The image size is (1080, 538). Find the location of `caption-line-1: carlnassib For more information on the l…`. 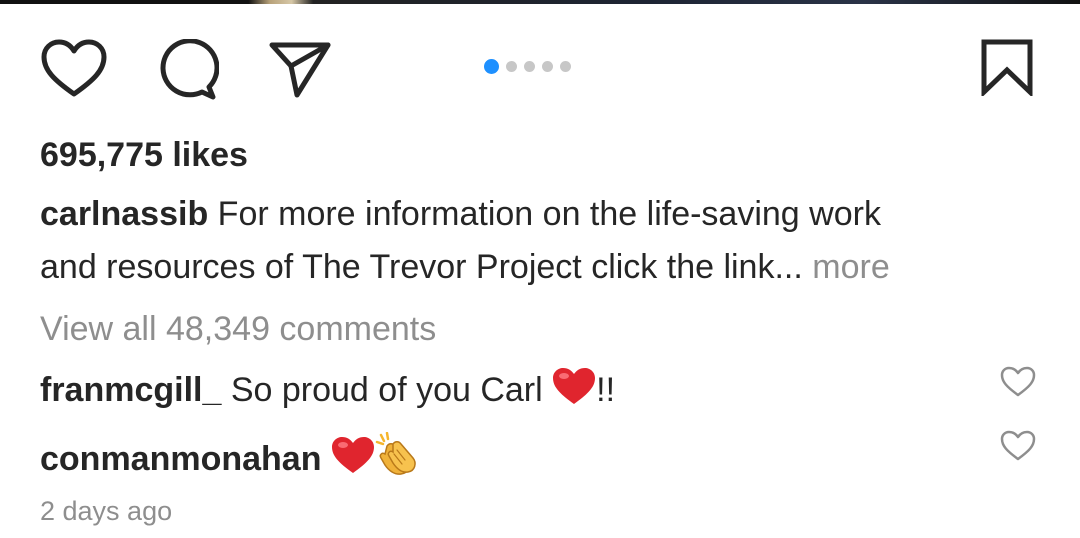

caption-line-1: carlnassib For more information on the l… is located at coordinates (460, 214).